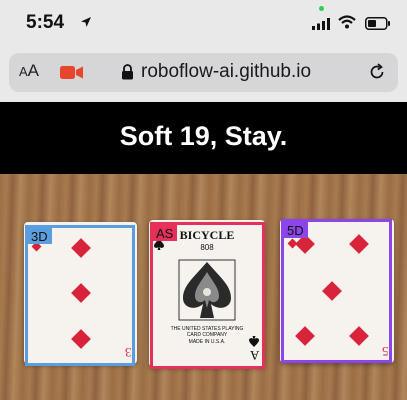  Describe the element at coordinates (165, 233) in the screenshot. I see `detection-label-as: AS` at that location.